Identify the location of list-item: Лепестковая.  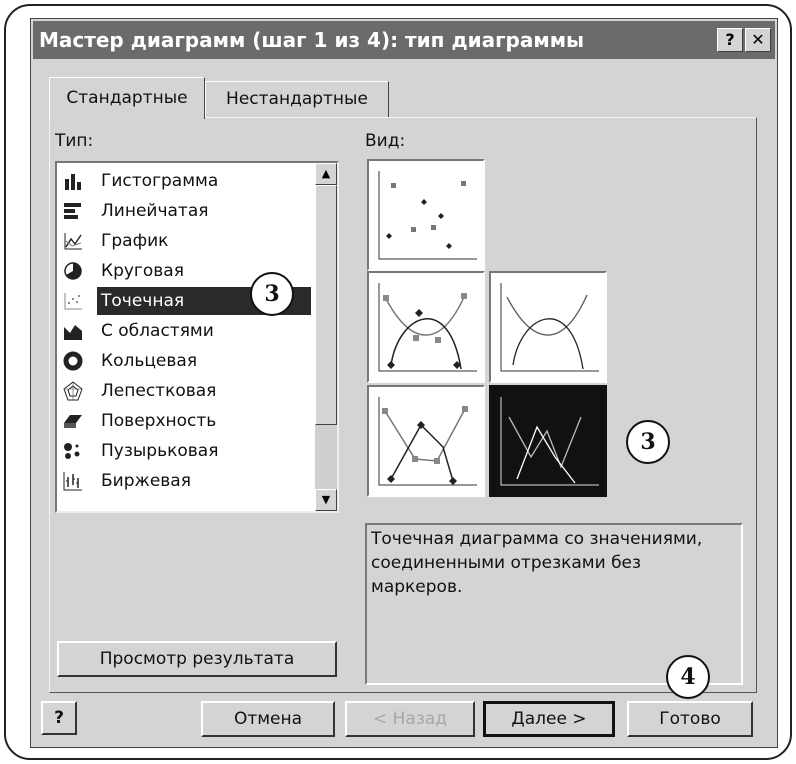
(187, 391).